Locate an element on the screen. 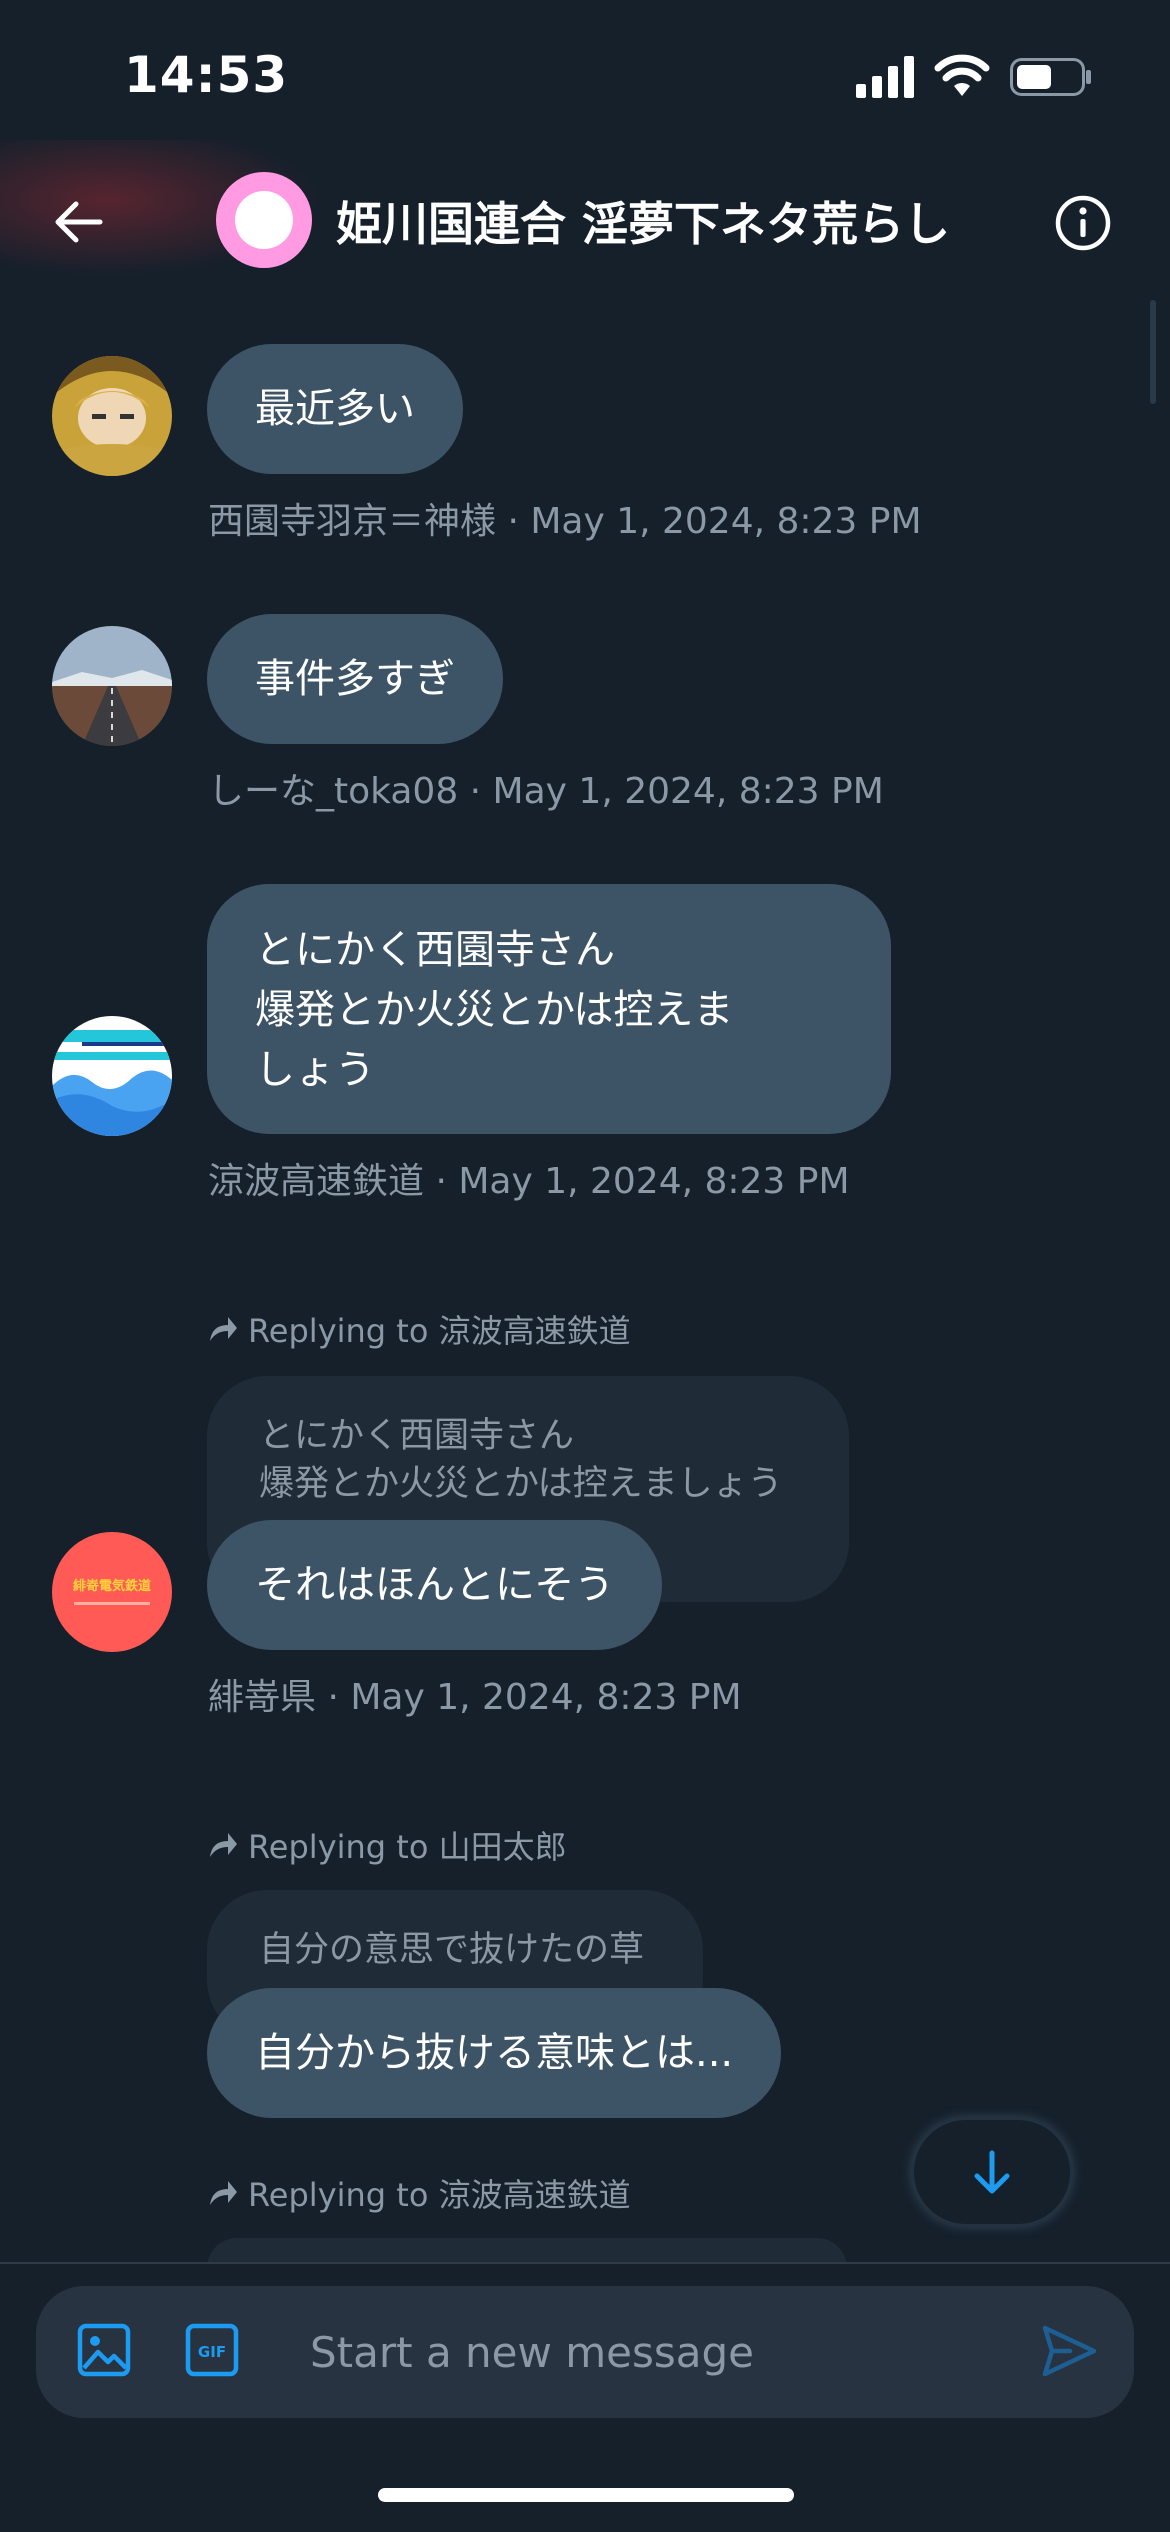  arrow-down-icon is located at coordinates (992, 2172).